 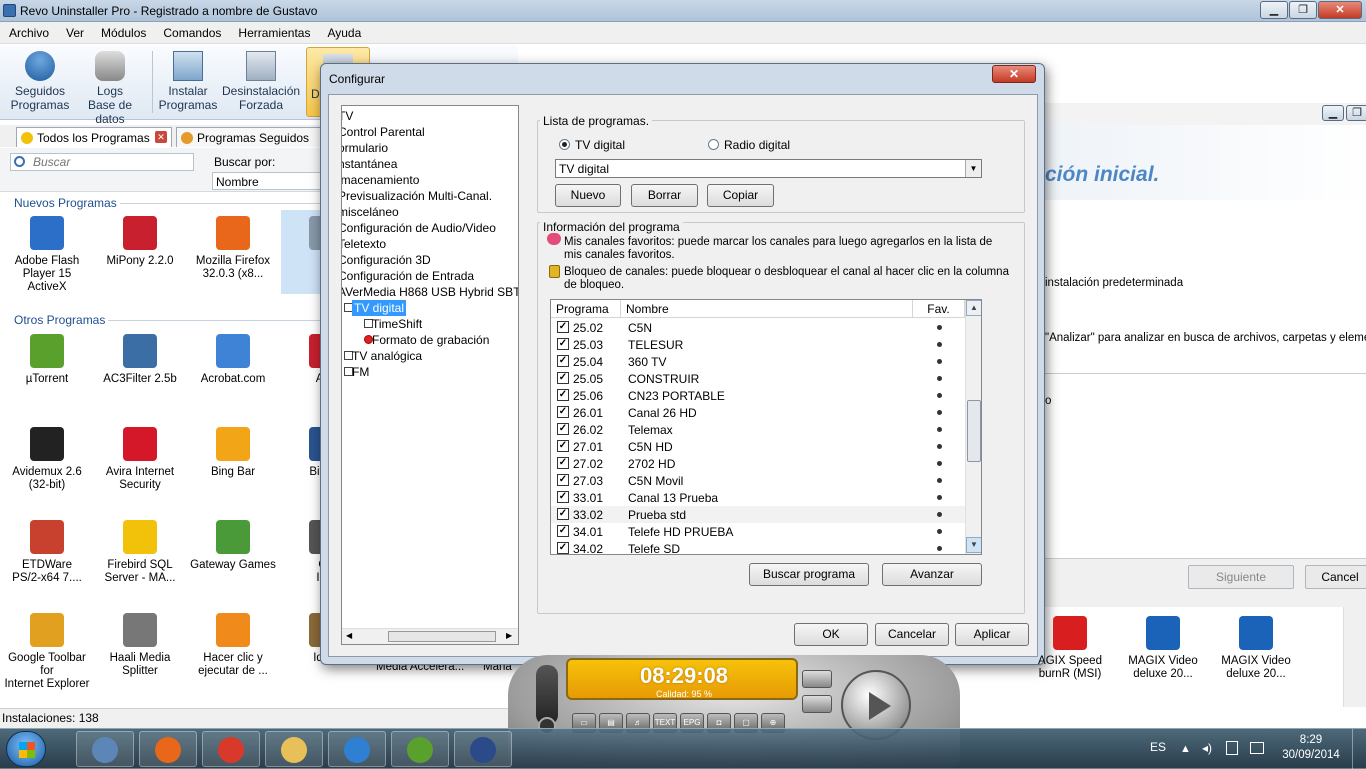 What do you see at coordinates (387, 356) in the screenshot?
I see `tree-item: TV analógica` at bounding box center [387, 356].